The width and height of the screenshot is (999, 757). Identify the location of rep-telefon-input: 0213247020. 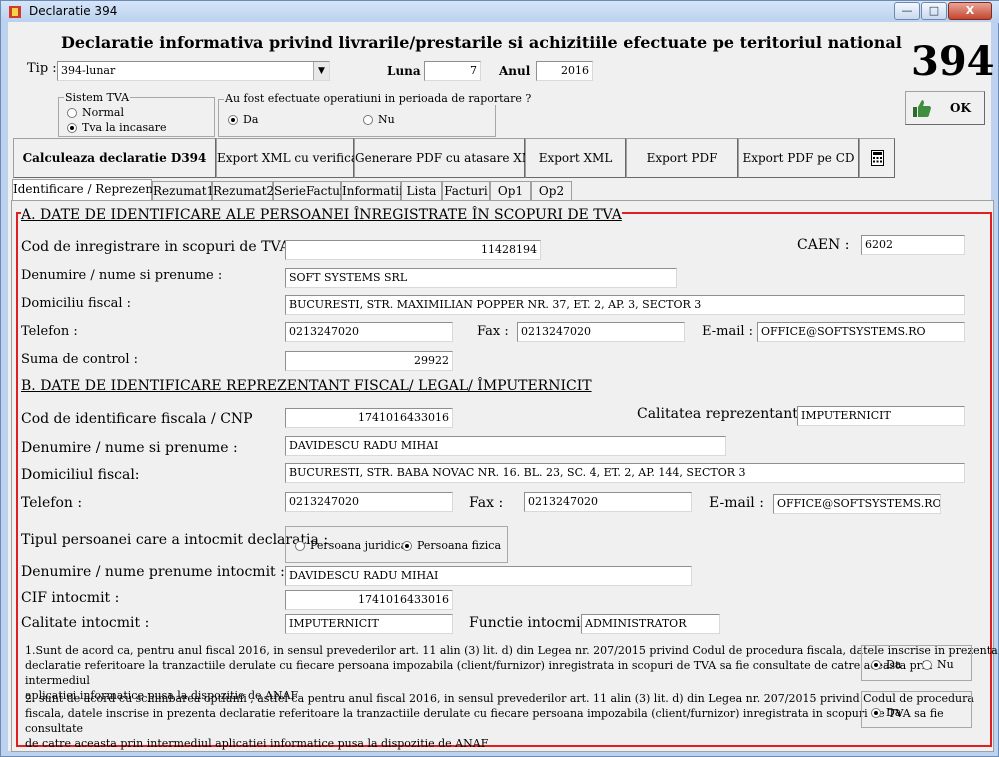
(369, 502).